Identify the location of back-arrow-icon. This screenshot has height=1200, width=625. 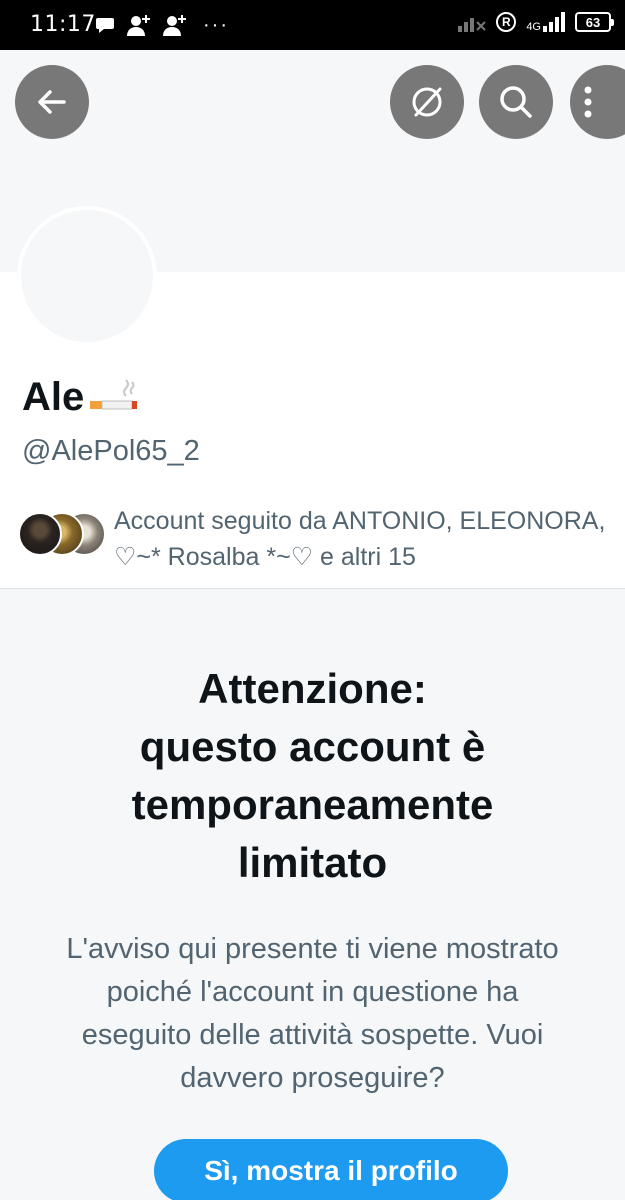
(52, 102).